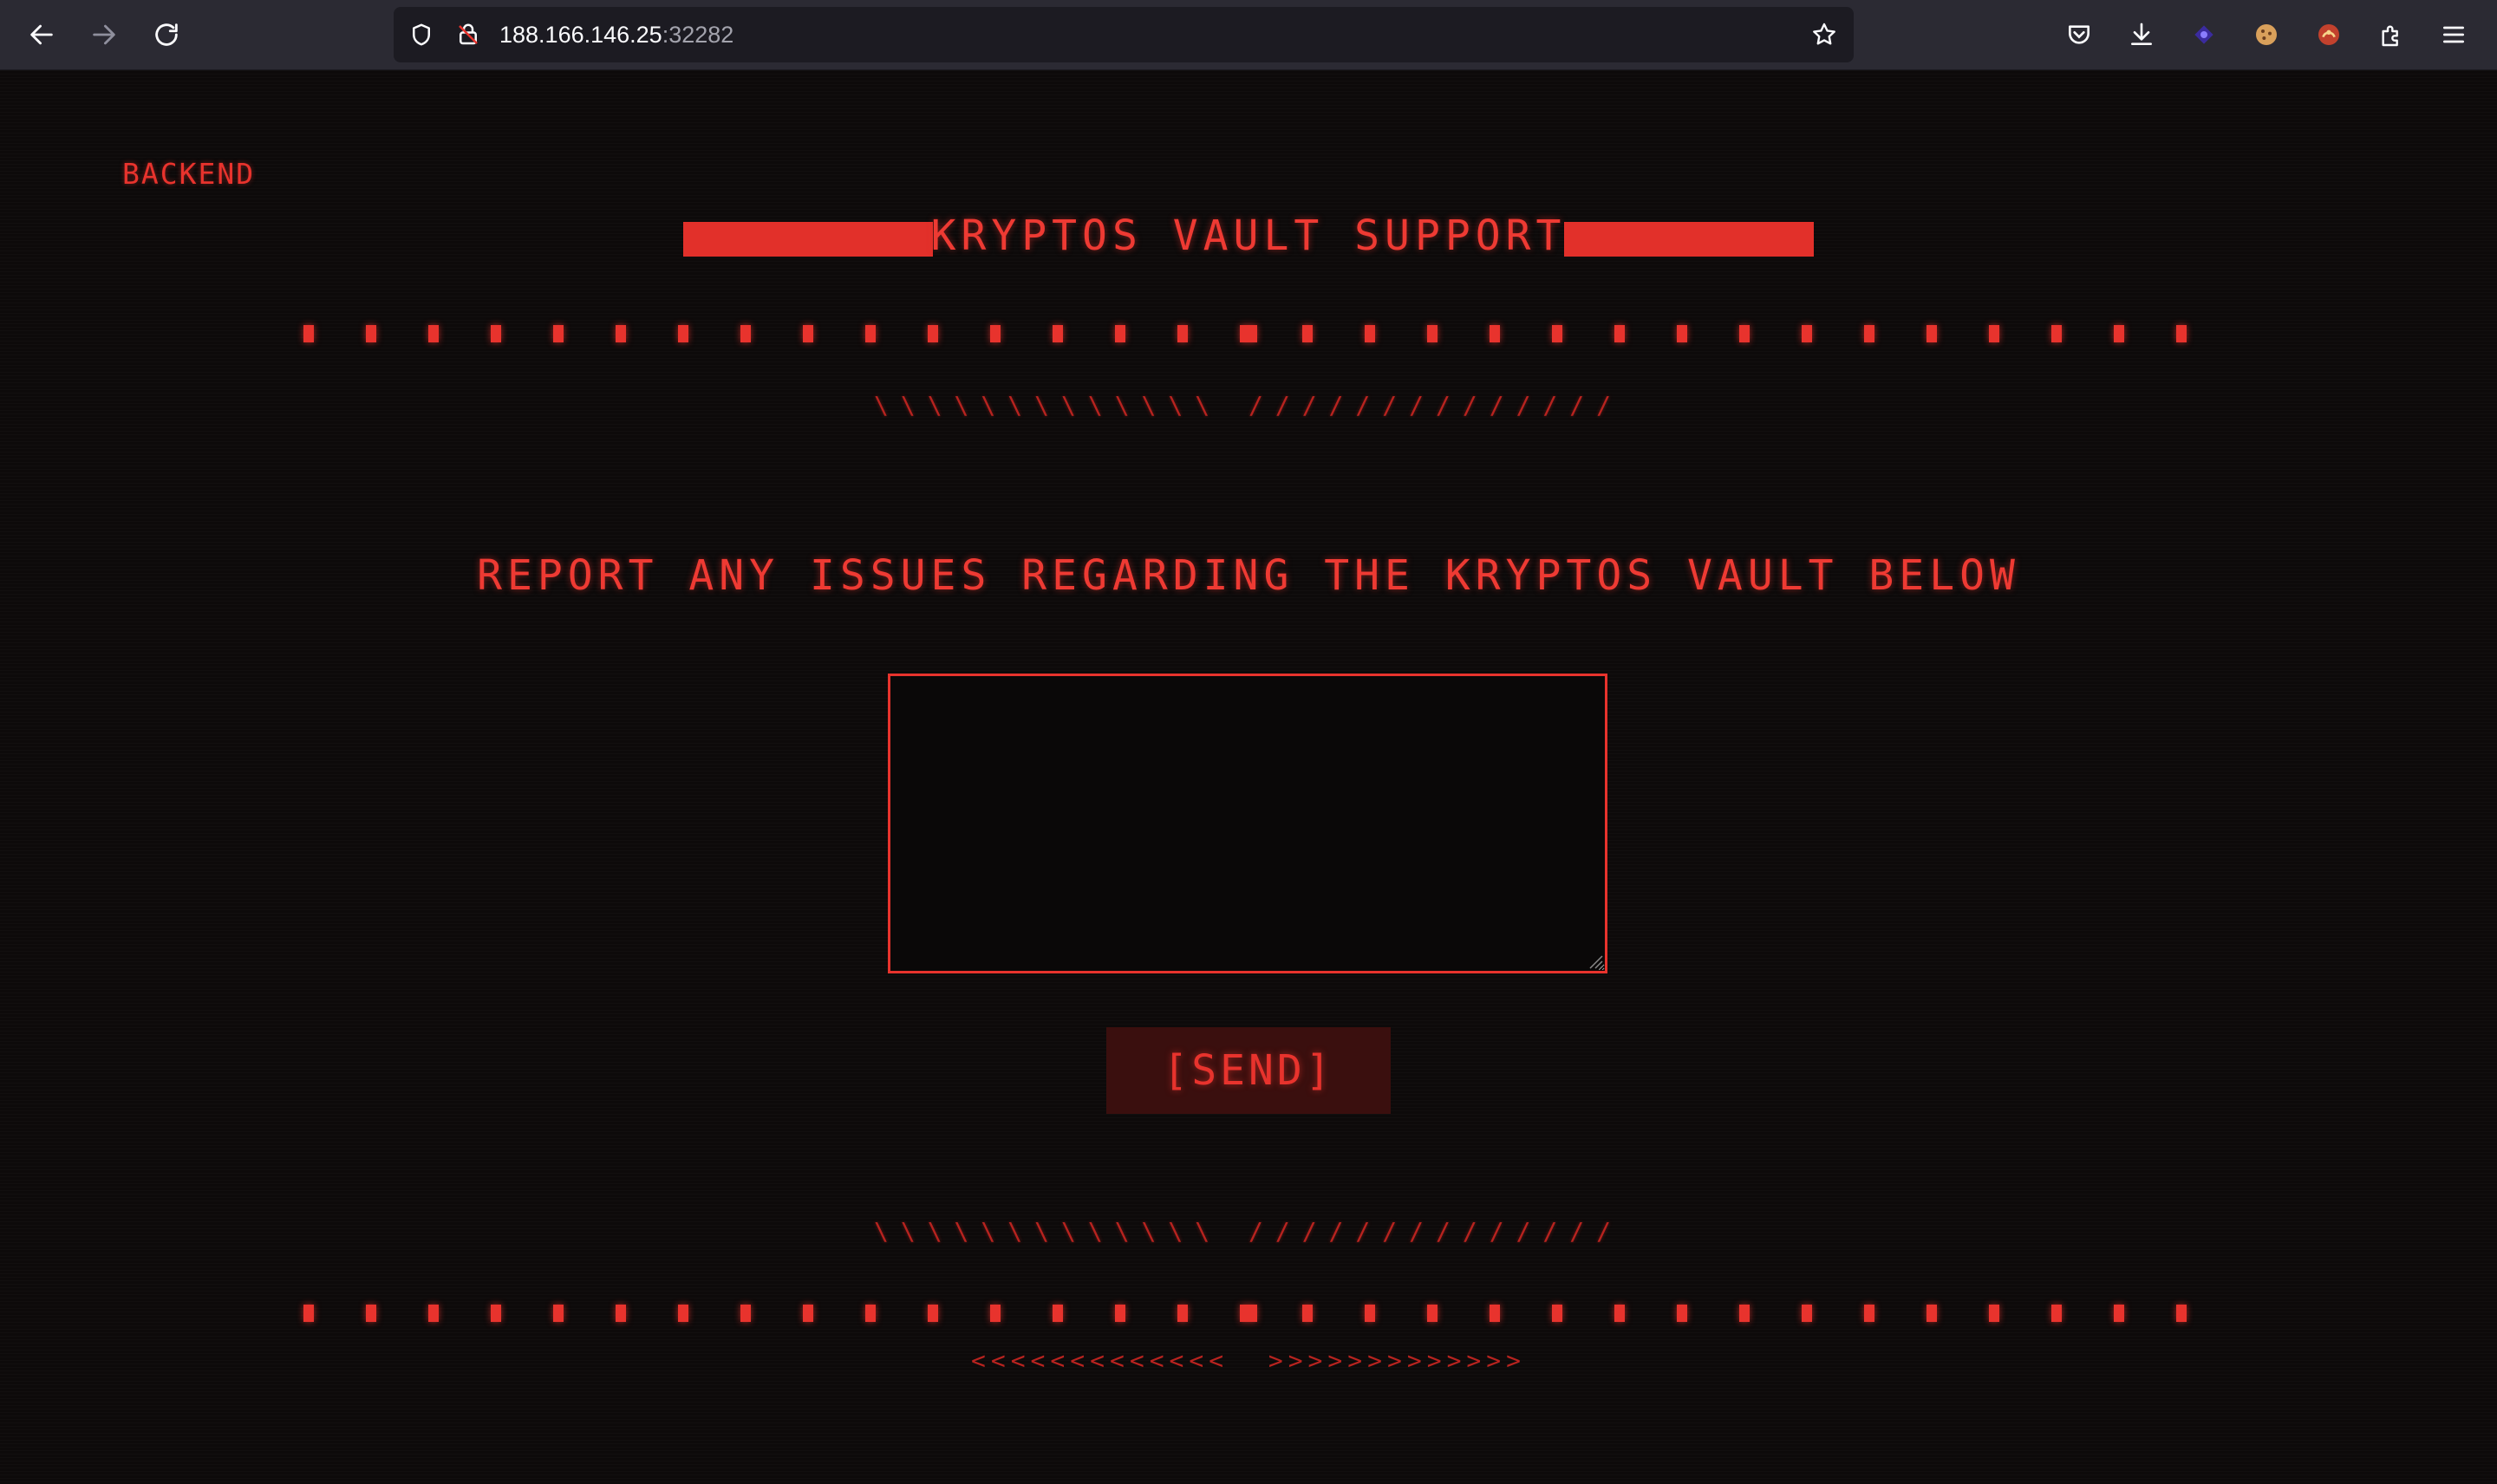 The width and height of the screenshot is (2497, 1484). I want to click on page-title: KRYPTOS VAULT SUPPORT, so click(1248, 236).